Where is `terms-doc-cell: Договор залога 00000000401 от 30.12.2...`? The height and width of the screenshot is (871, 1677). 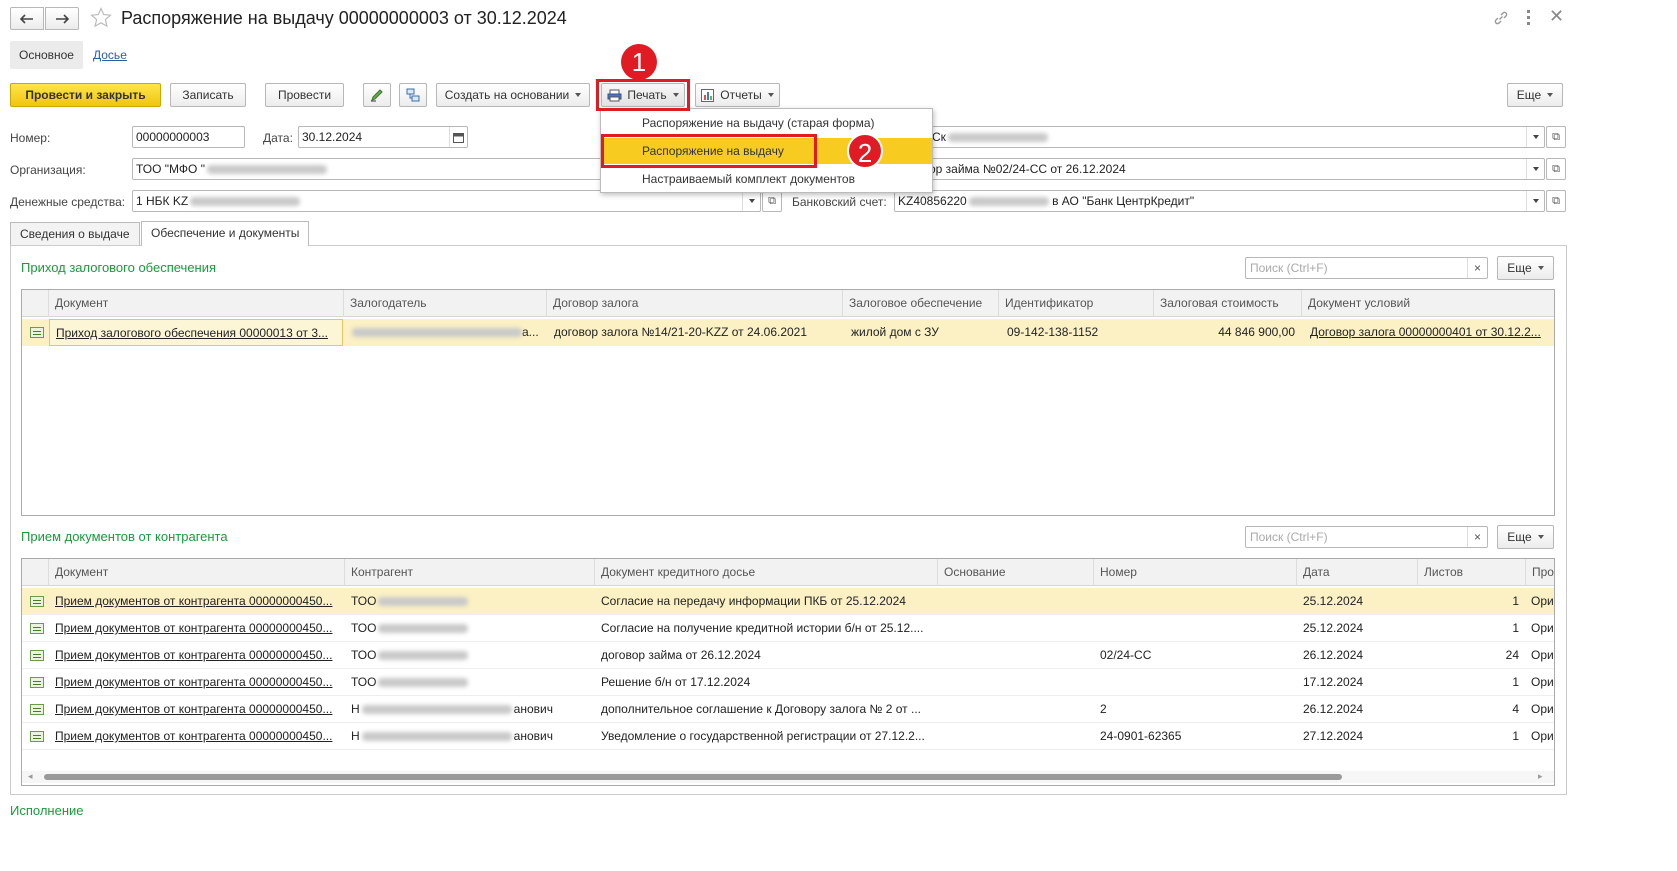 terms-doc-cell: Договор залога 00000000401 от 30.12.2... is located at coordinates (1429, 332).